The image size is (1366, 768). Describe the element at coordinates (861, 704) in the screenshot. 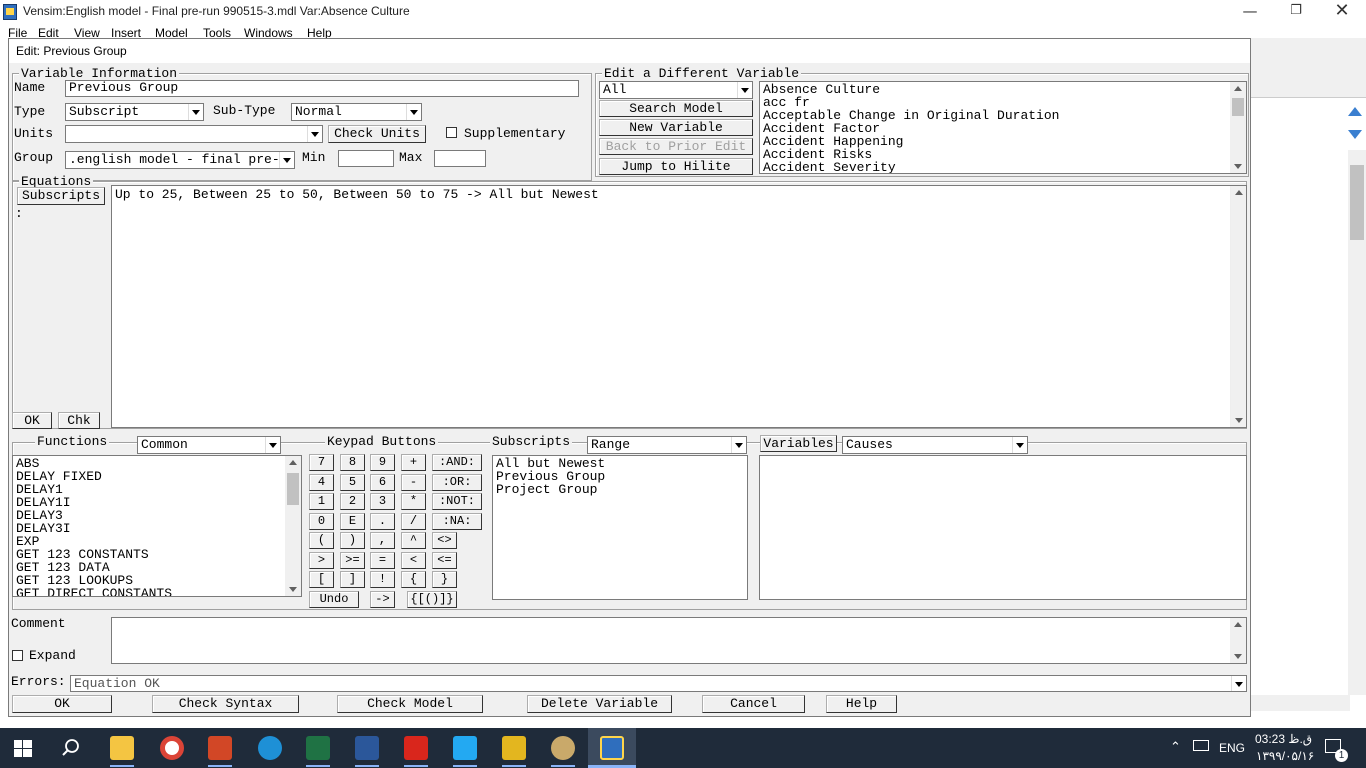

I see `help-button: Help` at that location.